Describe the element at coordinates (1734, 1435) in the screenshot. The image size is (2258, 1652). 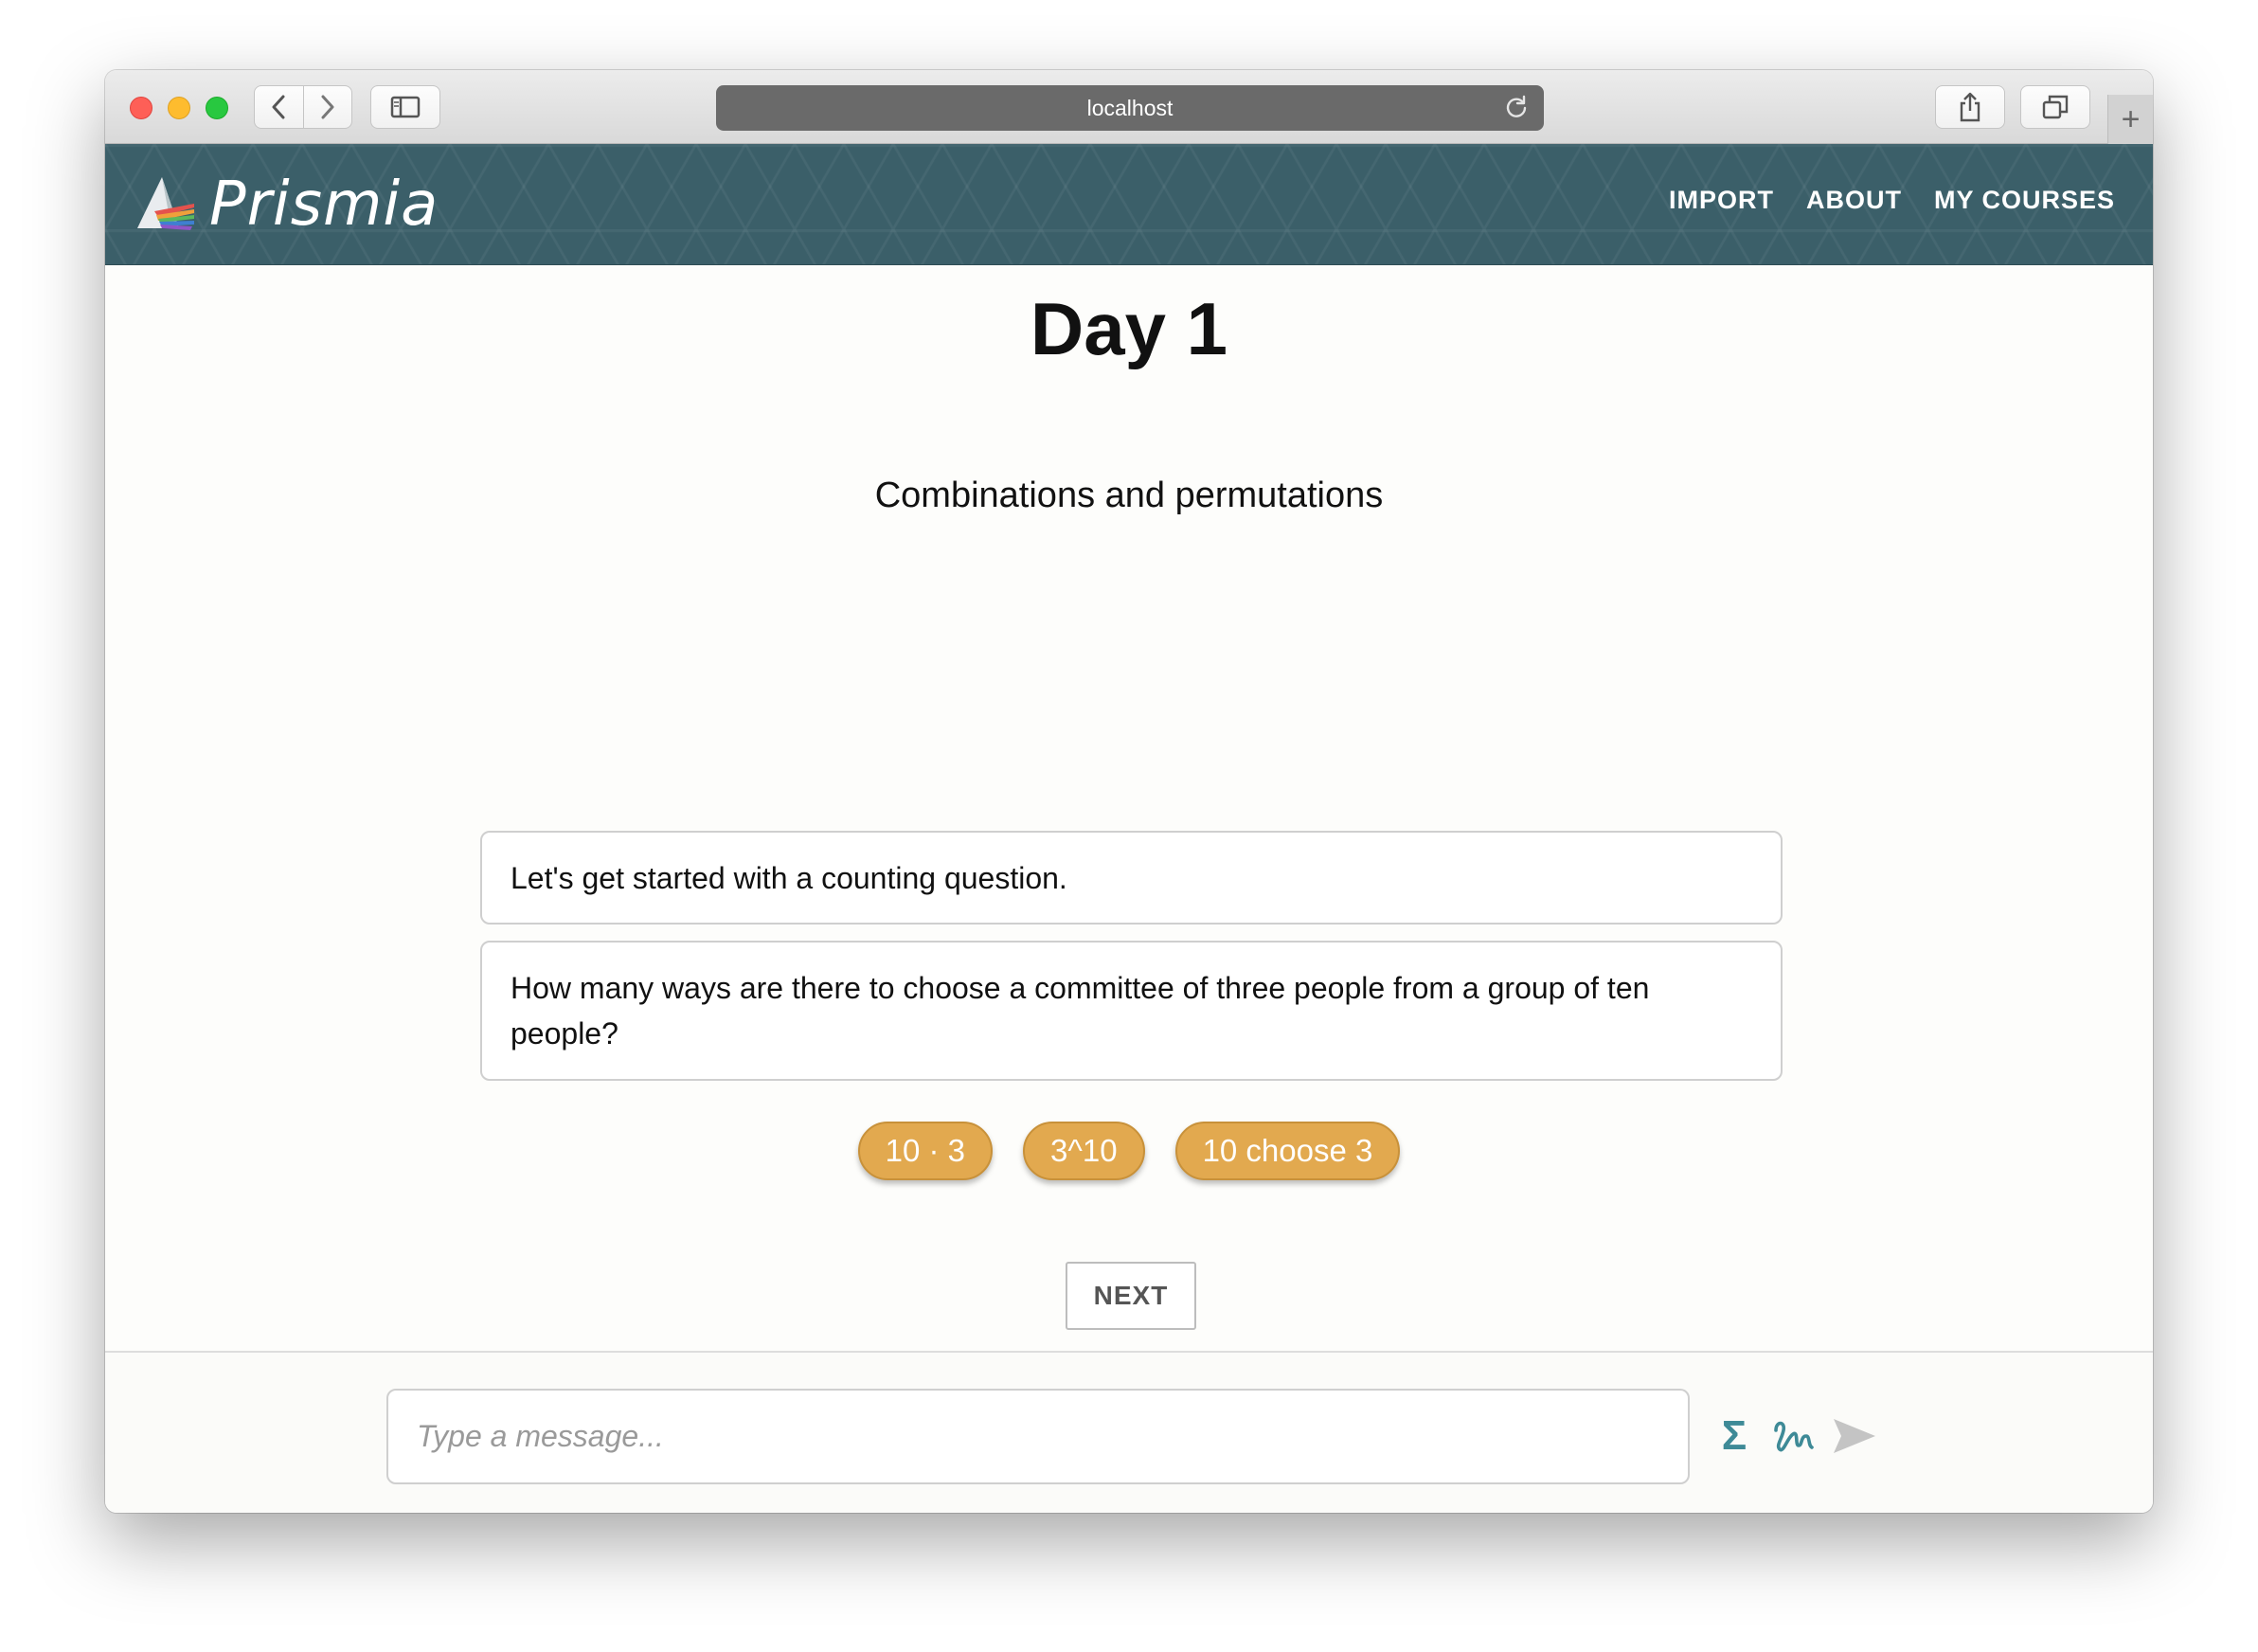
I see `sigma-icon: Σ` at that location.